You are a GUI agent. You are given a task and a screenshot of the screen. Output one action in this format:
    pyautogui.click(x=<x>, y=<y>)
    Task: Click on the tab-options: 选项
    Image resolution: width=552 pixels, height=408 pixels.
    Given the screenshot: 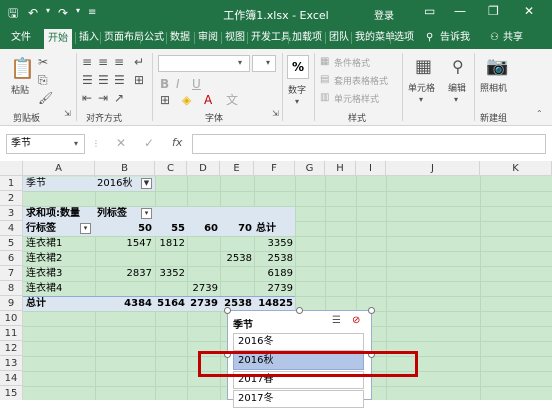 What is the action you would take?
    pyautogui.click(x=404, y=38)
    